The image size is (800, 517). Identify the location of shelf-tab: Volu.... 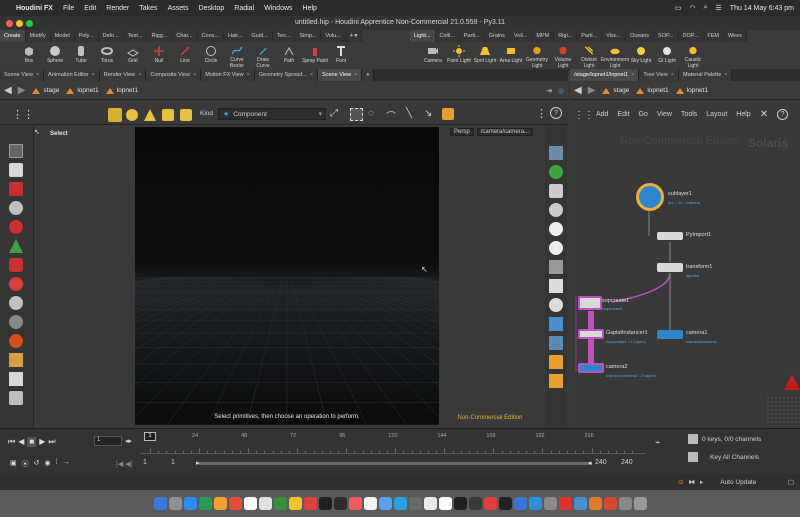
(333, 36).